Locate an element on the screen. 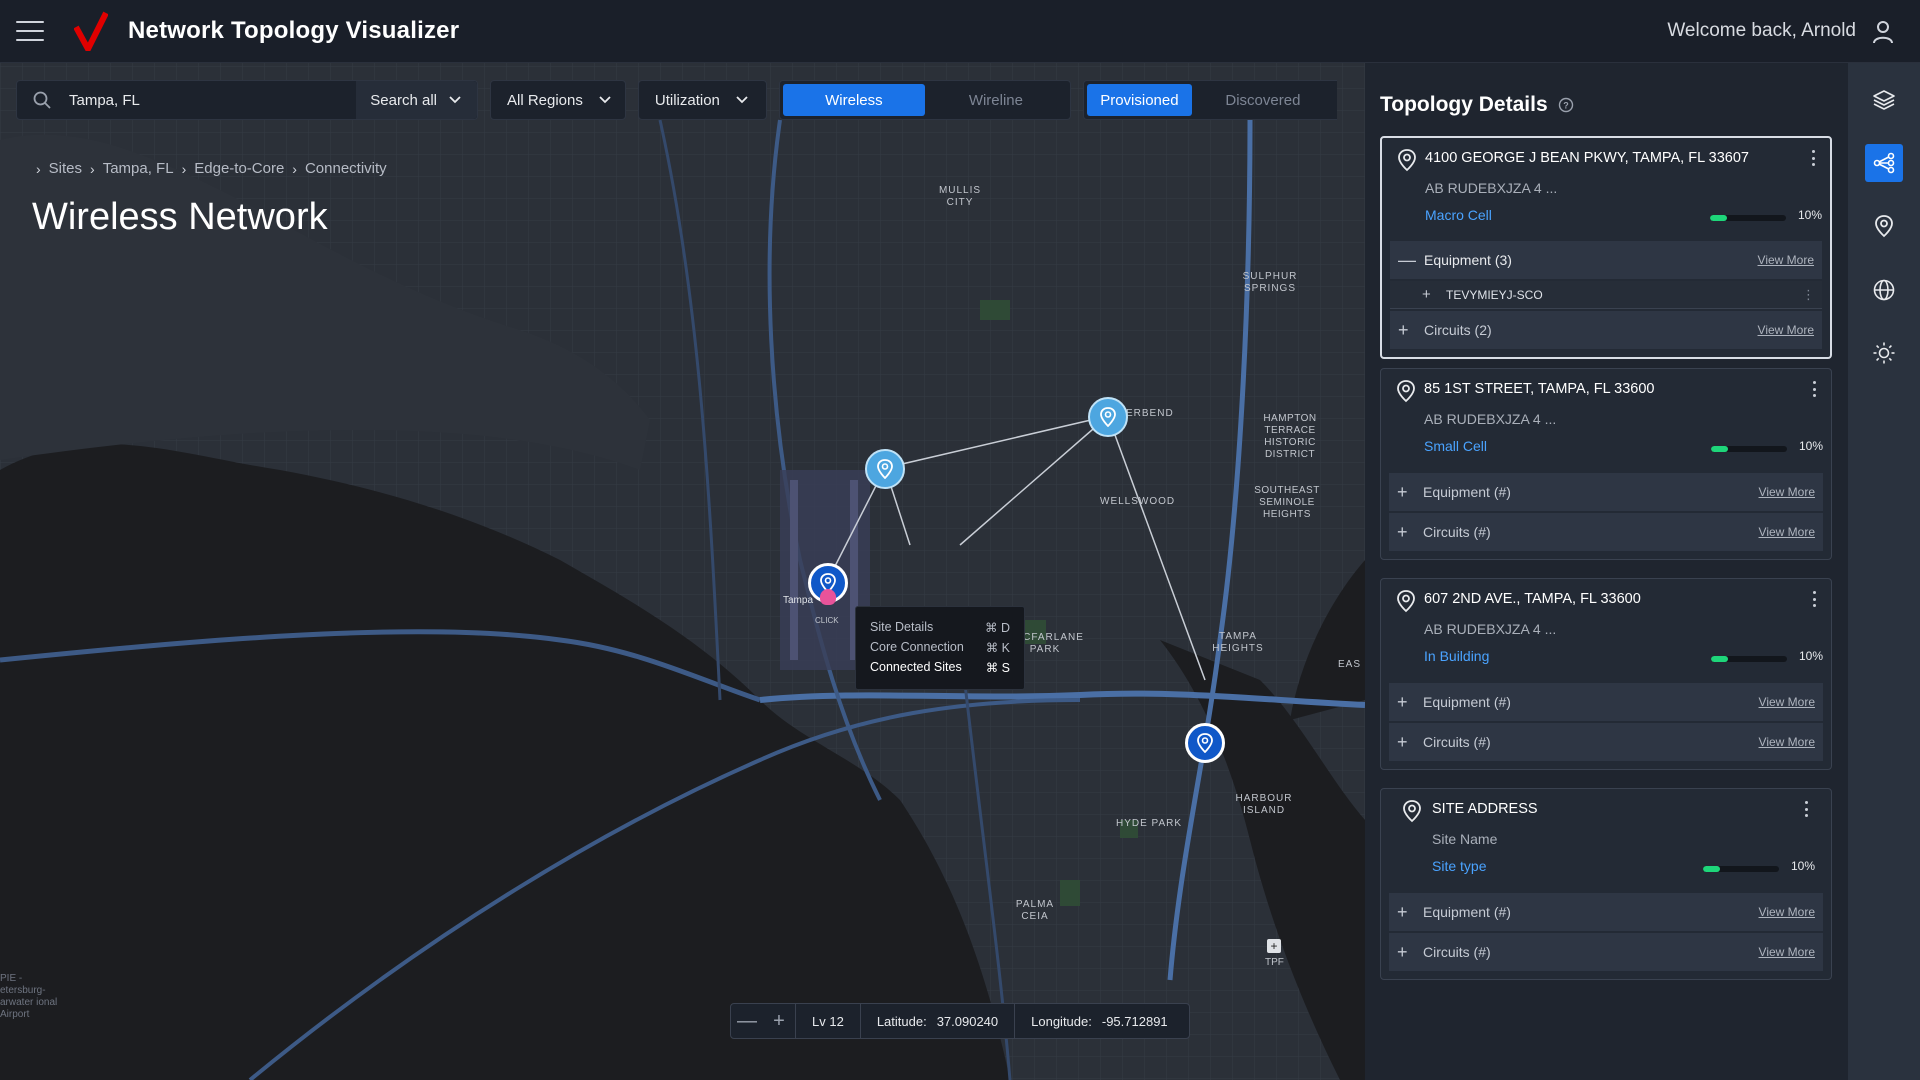 The width and height of the screenshot is (1920, 1080). map-label-st-pete: PIE - etersburg- arwater ional Airport is located at coordinates (29, 996).